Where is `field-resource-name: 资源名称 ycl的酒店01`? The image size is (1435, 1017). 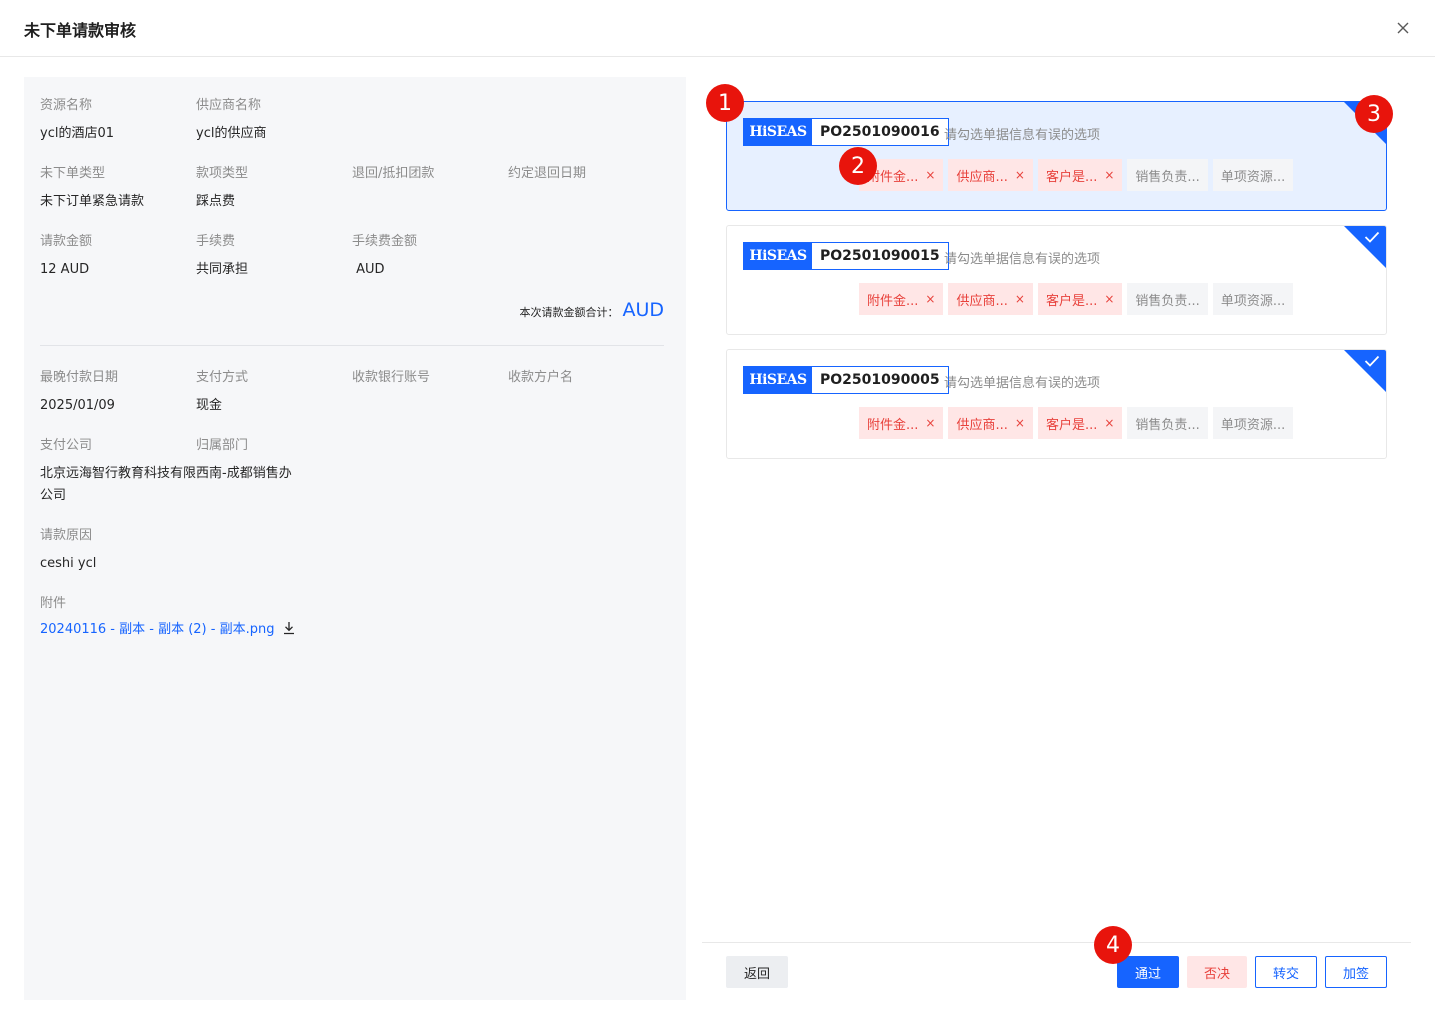
field-resource-name: 资源名称 ycl的酒店01 is located at coordinates (77, 119).